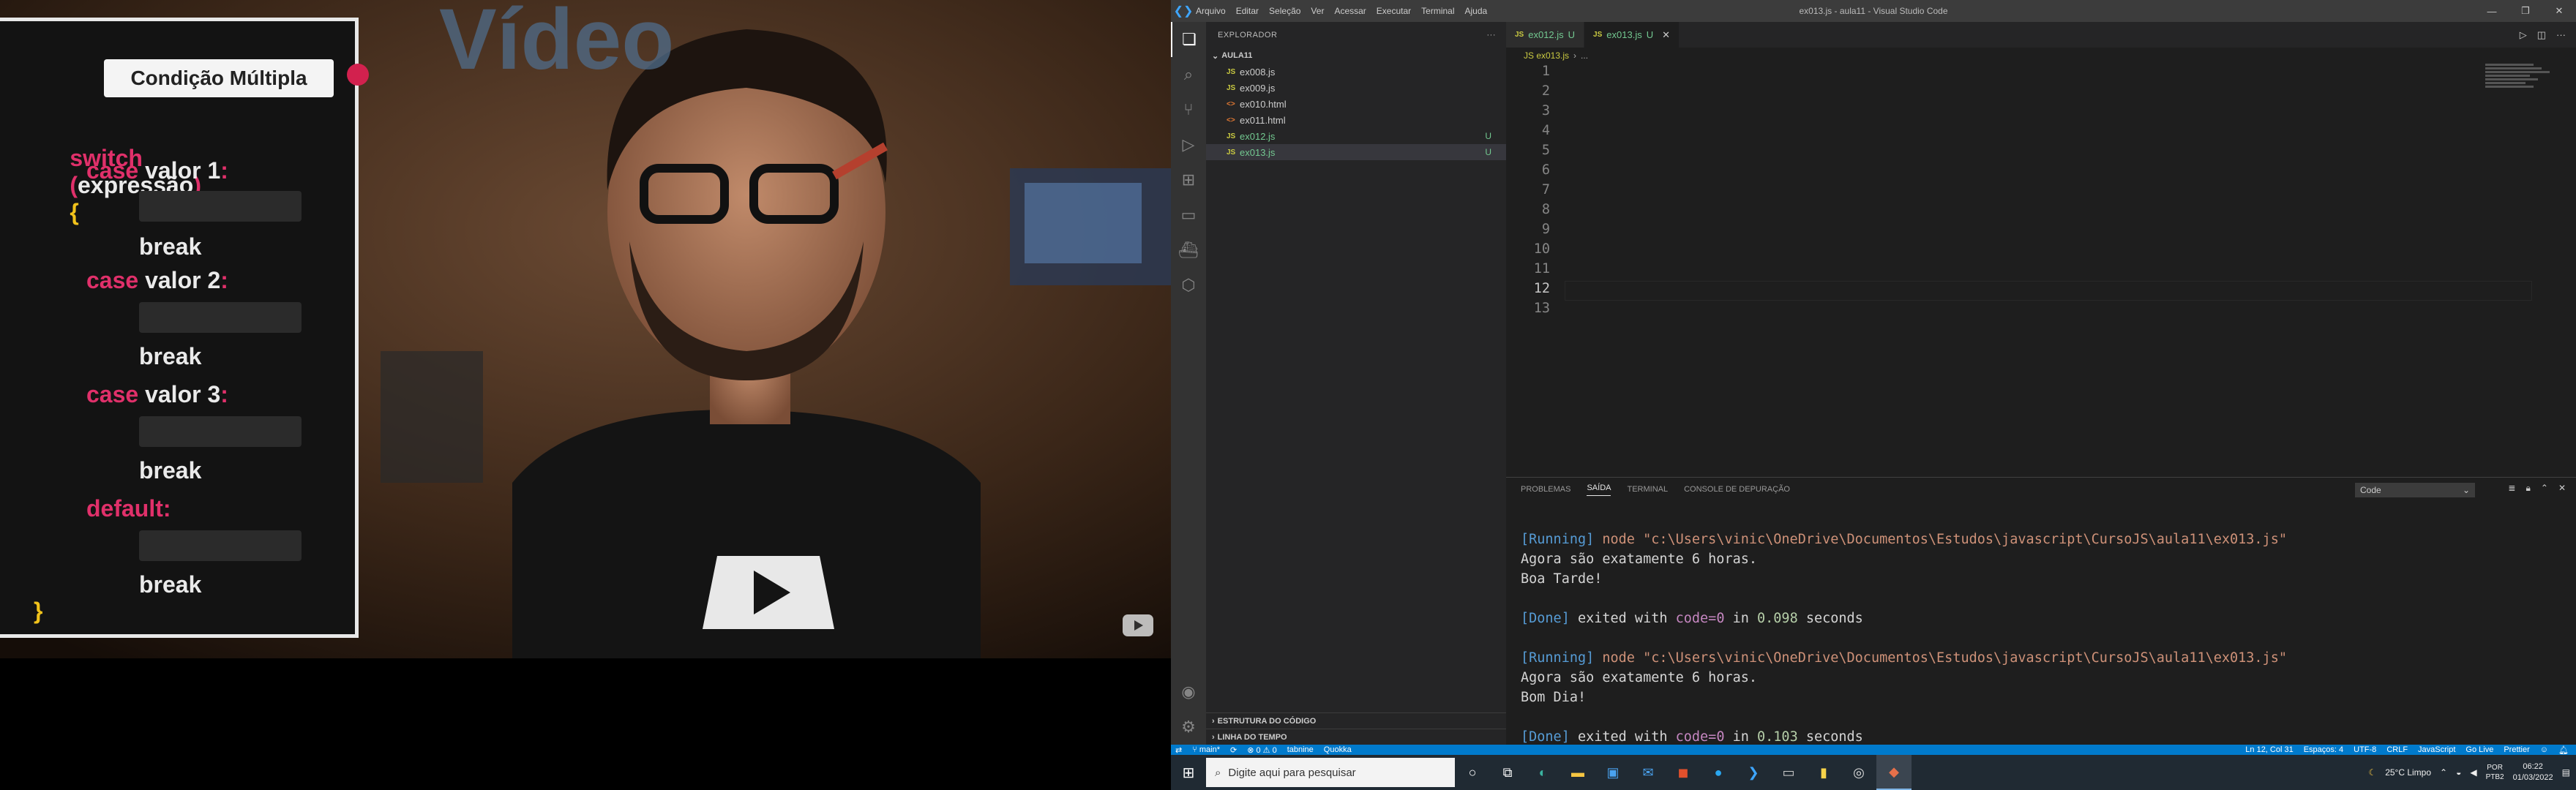  Describe the element at coordinates (1356, 72) in the screenshot. I see `file-ex008: JS ex008.js` at that location.